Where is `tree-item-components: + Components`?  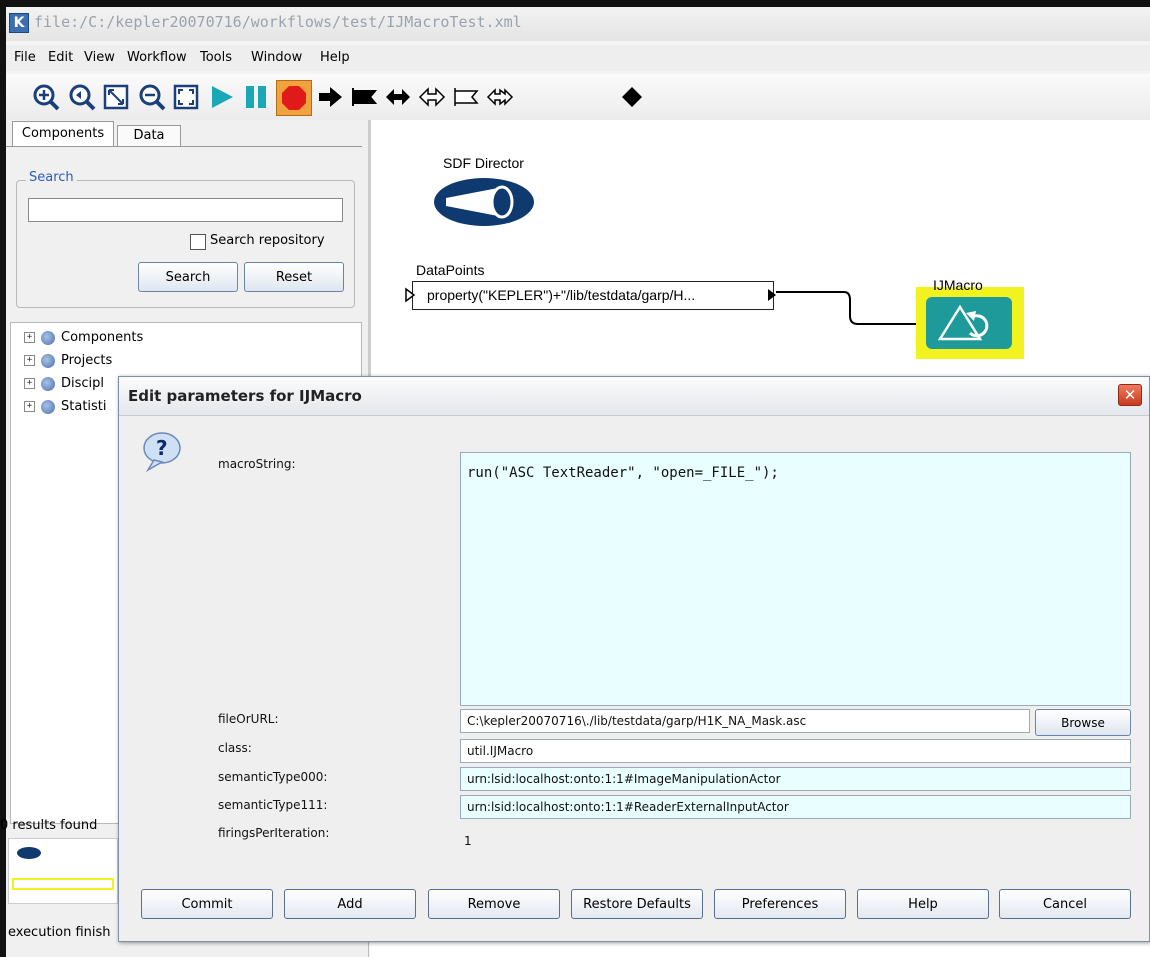
tree-item-components: + Components is located at coordinates (83, 337).